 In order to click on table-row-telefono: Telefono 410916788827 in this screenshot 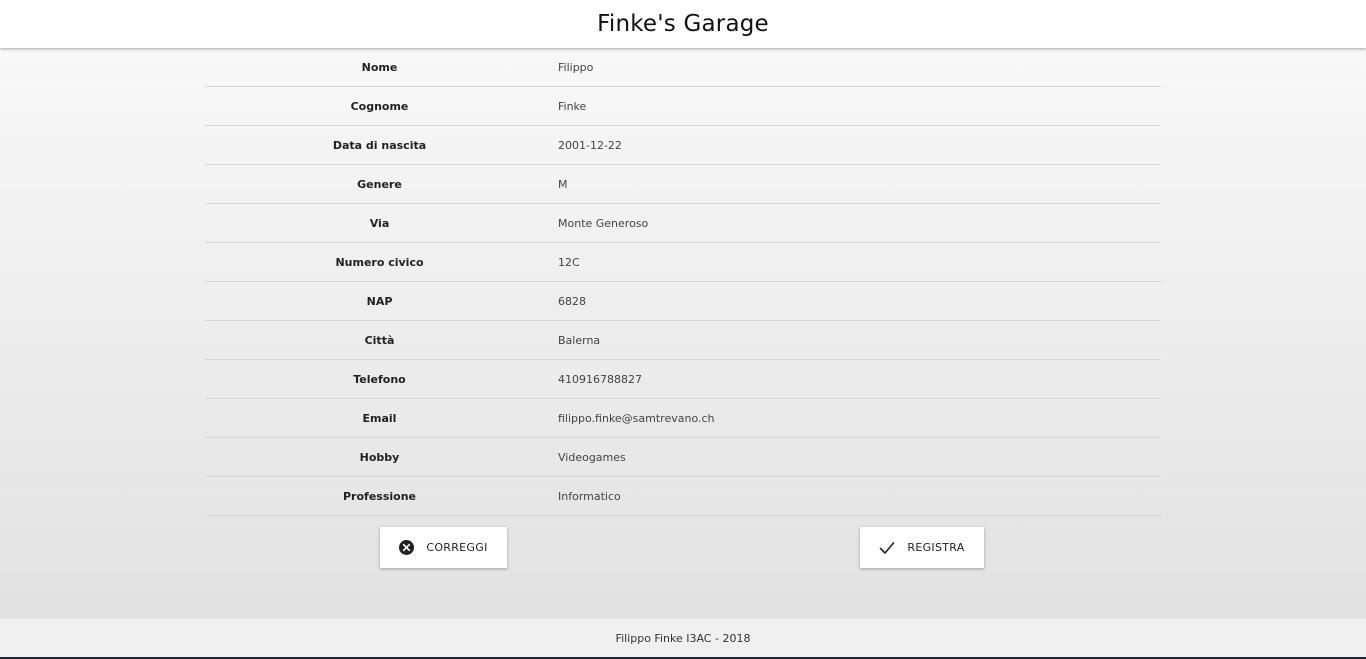, I will do `click(683, 379)`.